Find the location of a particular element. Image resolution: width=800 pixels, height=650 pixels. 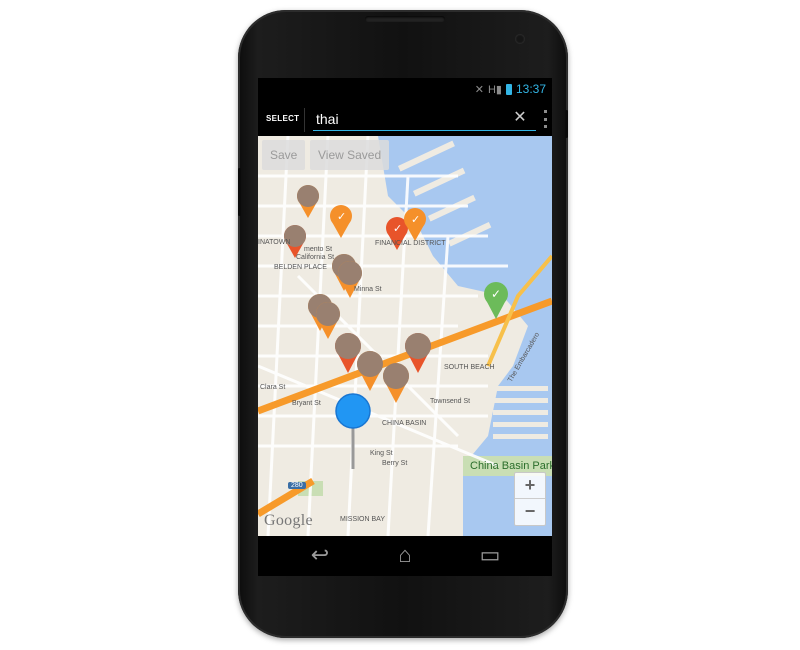

map-label-financial-district: FINANCIAL DISTRICT is located at coordinates (410, 243).